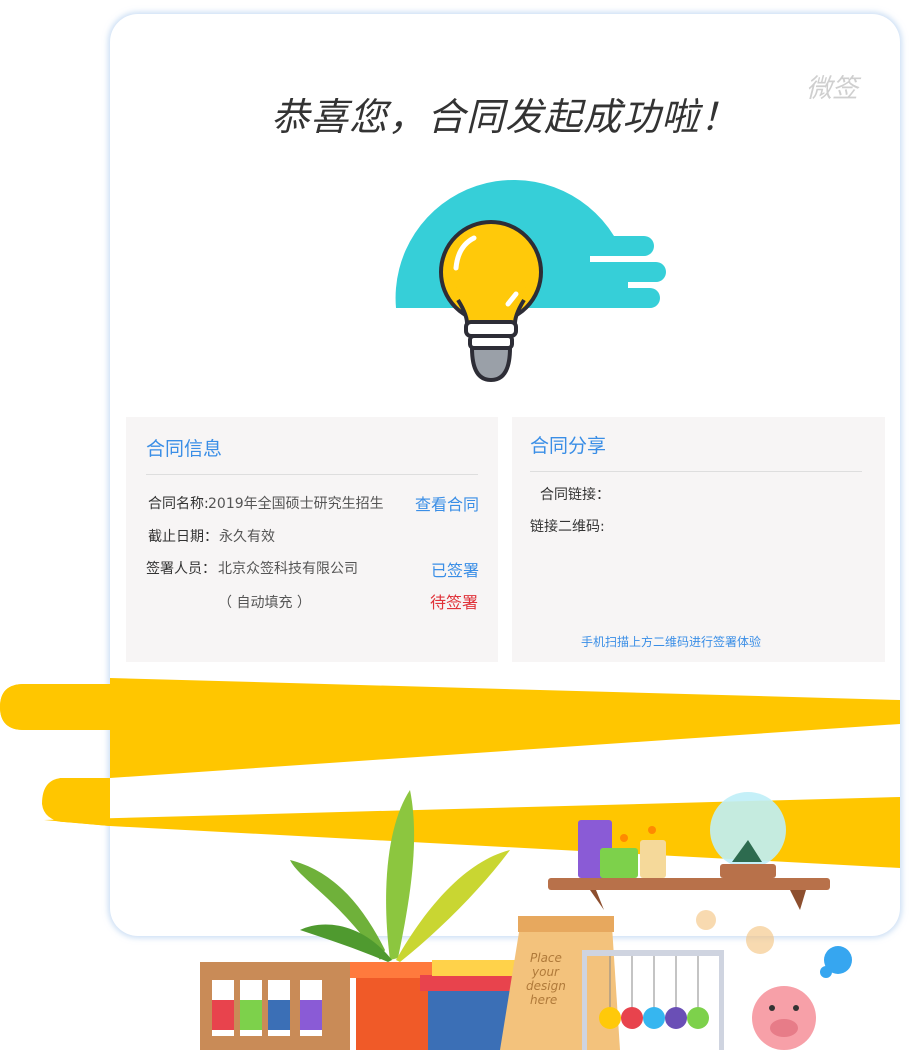 Image resolution: width=916 pixels, height=1050 pixels. What do you see at coordinates (546, 958) in the screenshot?
I see `bag-text-1: Place` at bounding box center [546, 958].